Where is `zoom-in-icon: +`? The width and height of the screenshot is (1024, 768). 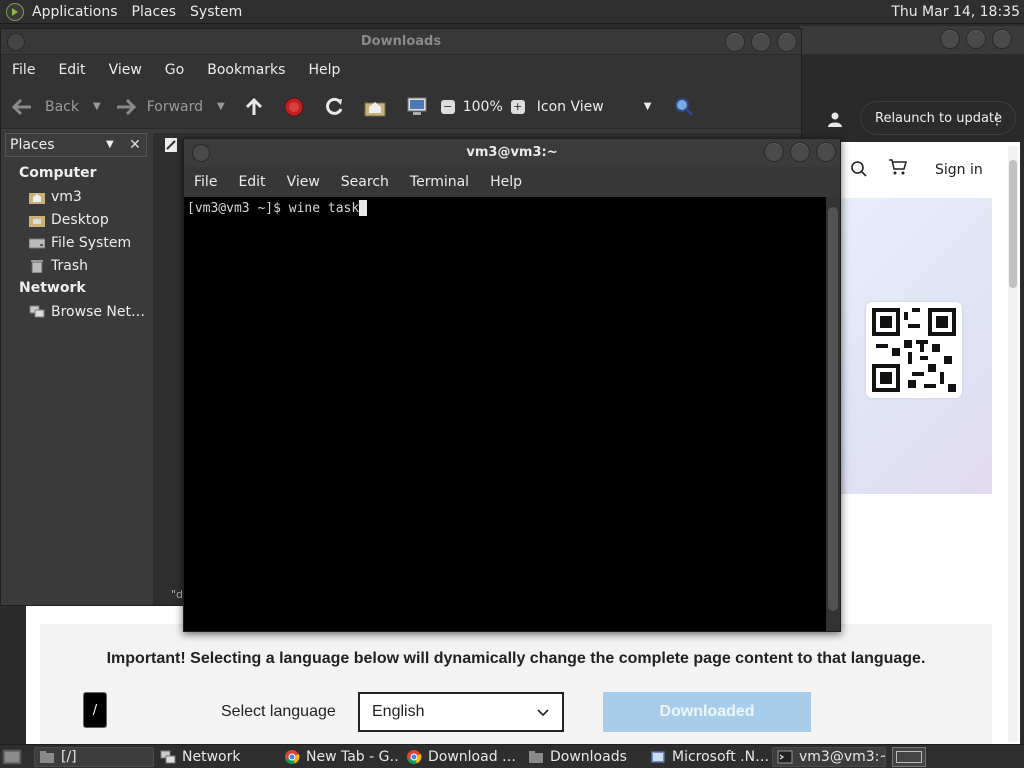 zoom-in-icon: + is located at coordinates (517, 106).